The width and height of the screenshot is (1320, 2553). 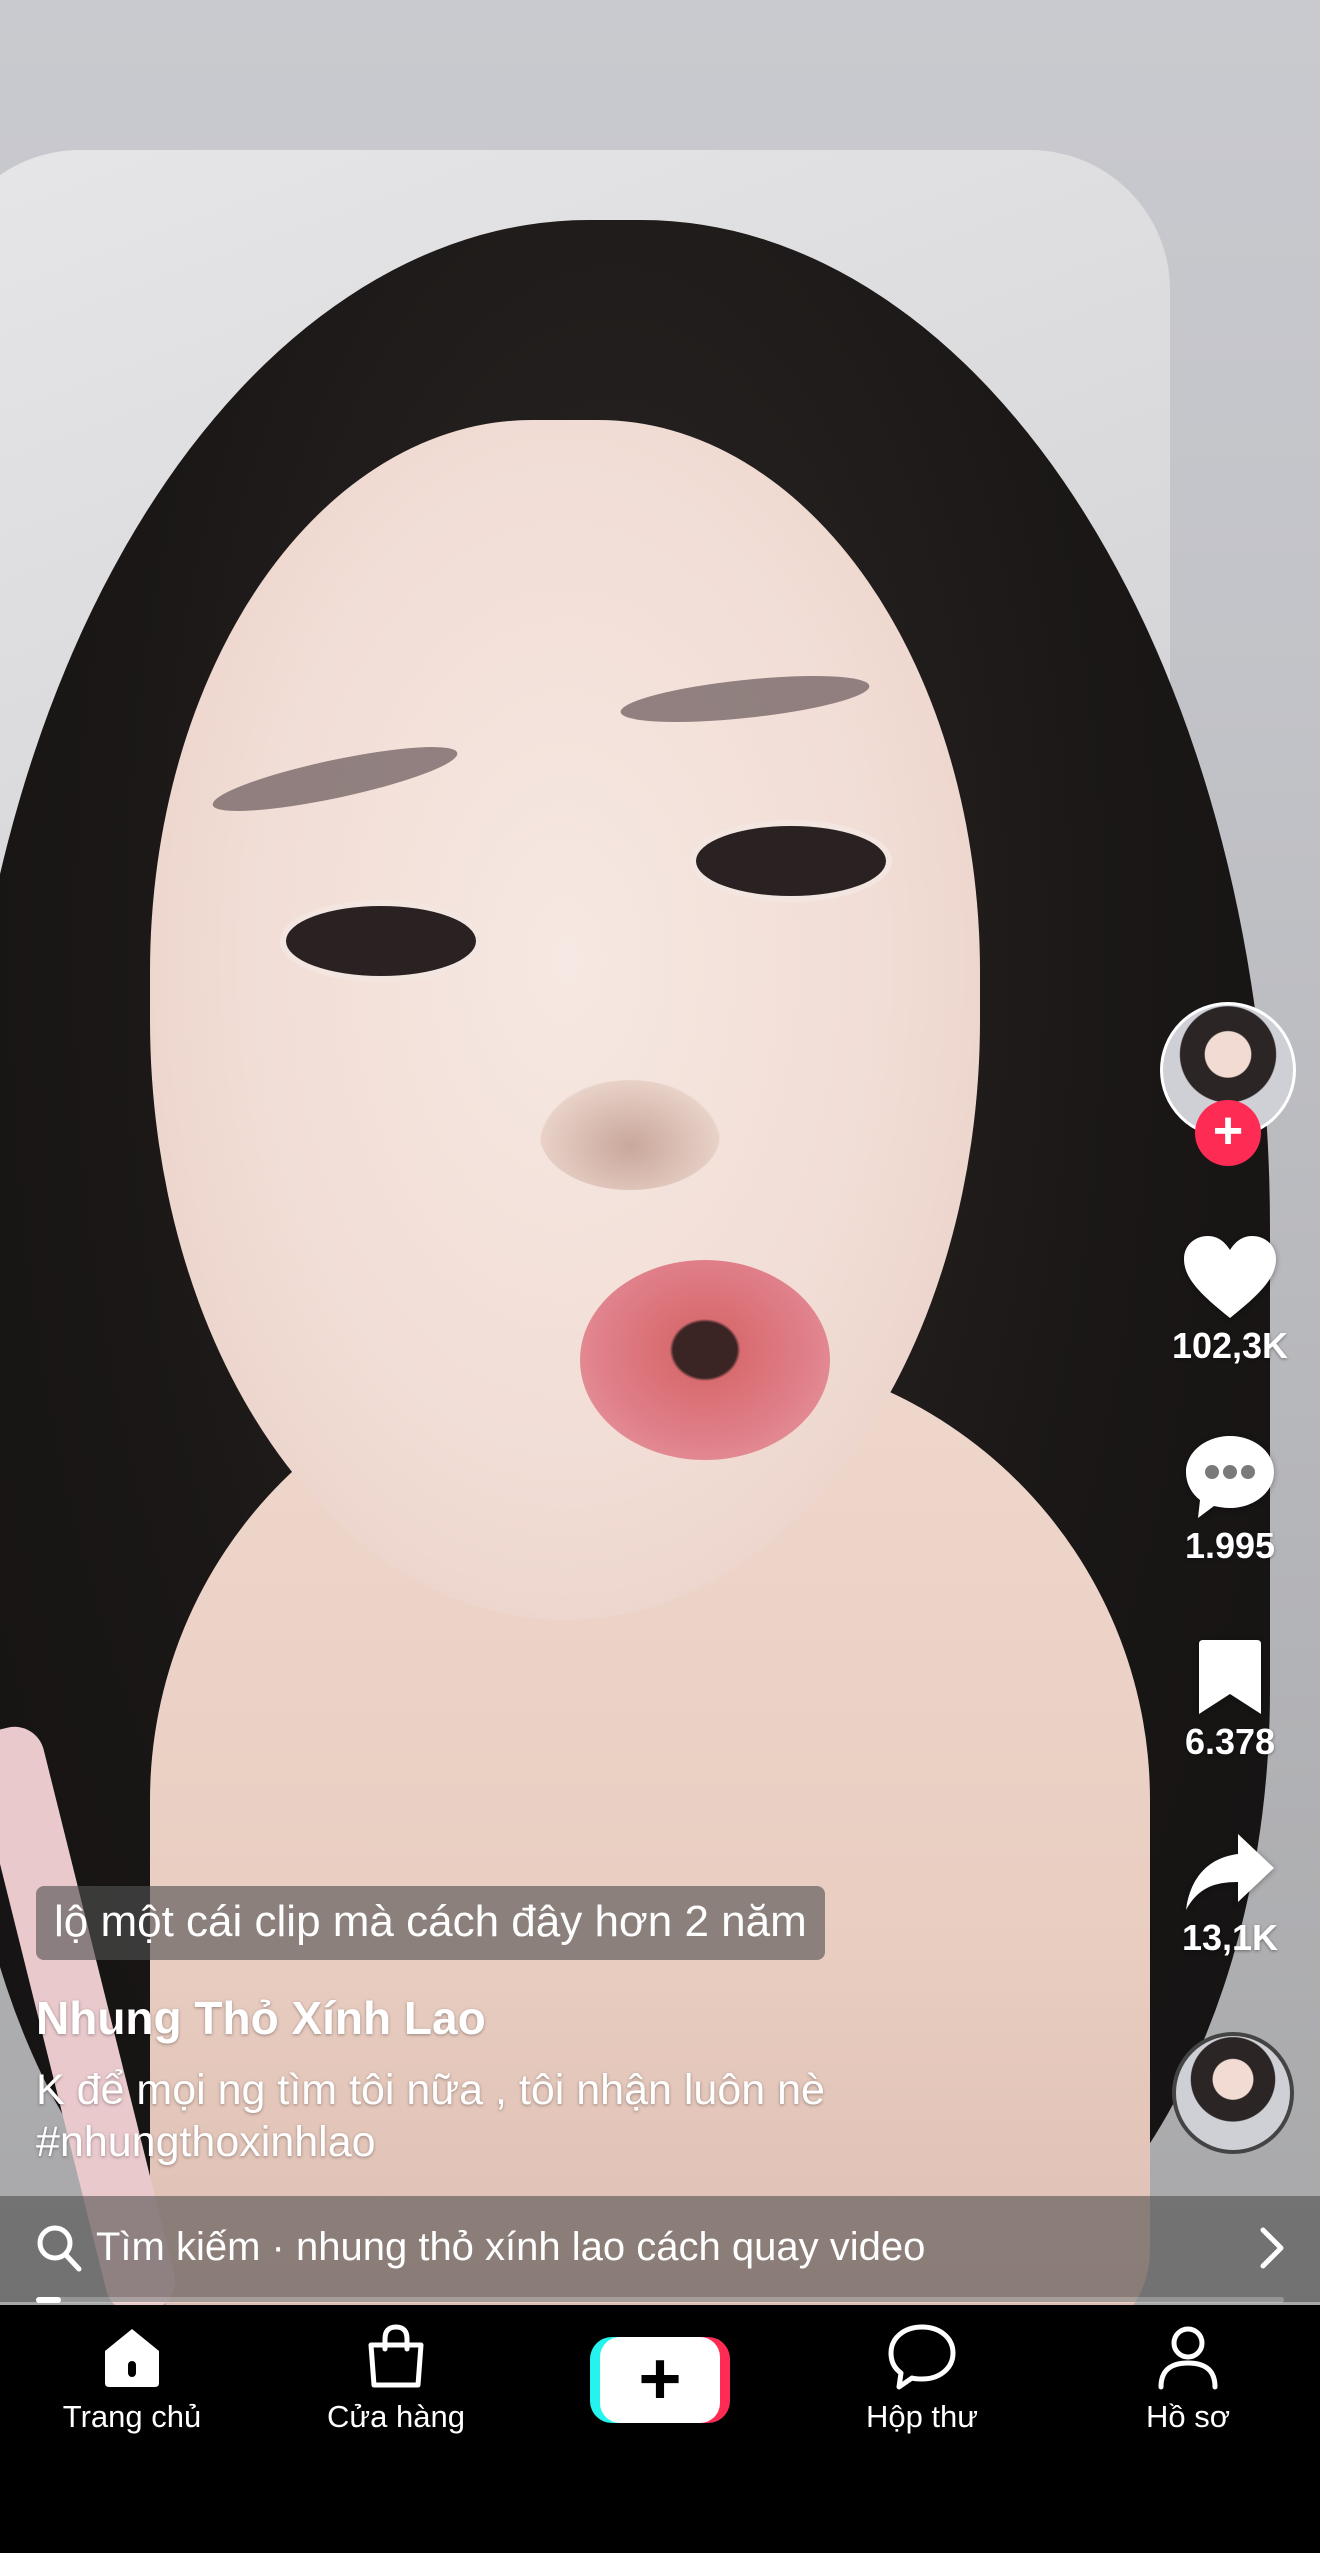 What do you see at coordinates (705, 1360) in the screenshot?
I see `video-subject-lips` at bounding box center [705, 1360].